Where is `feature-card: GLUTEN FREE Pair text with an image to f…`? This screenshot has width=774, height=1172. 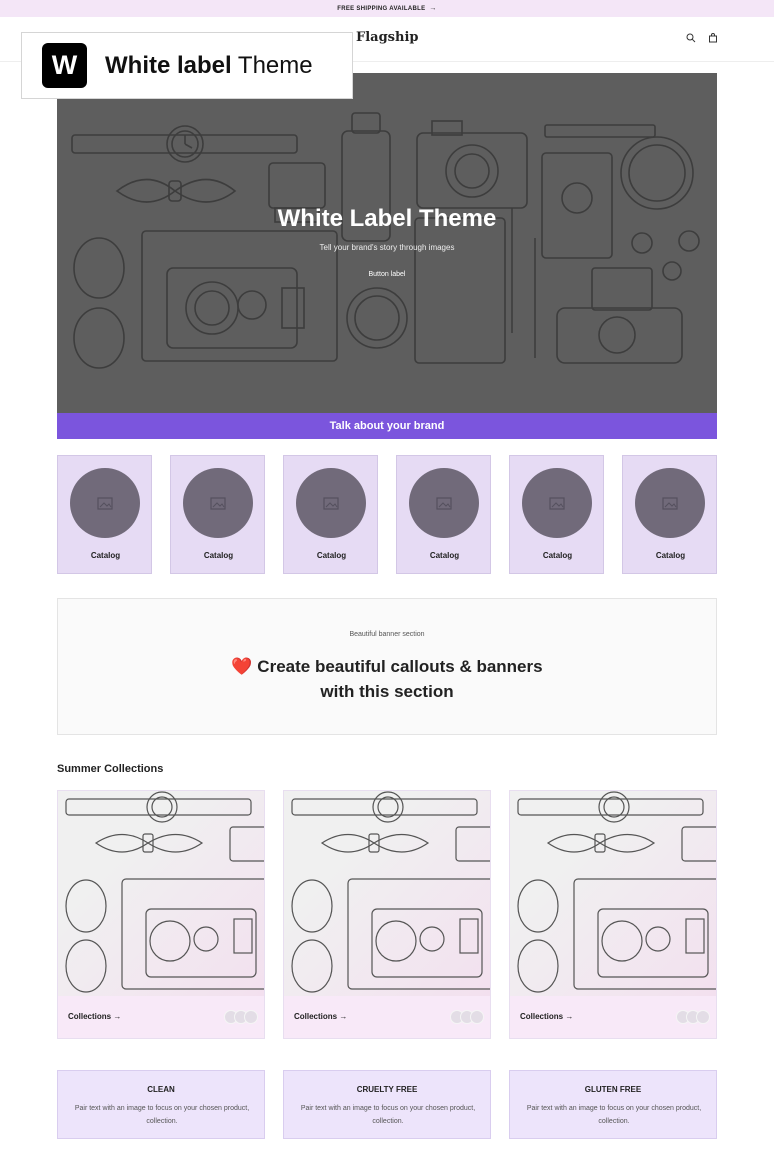 feature-card: GLUTEN FREE Pair text with an image to f… is located at coordinates (613, 1104).